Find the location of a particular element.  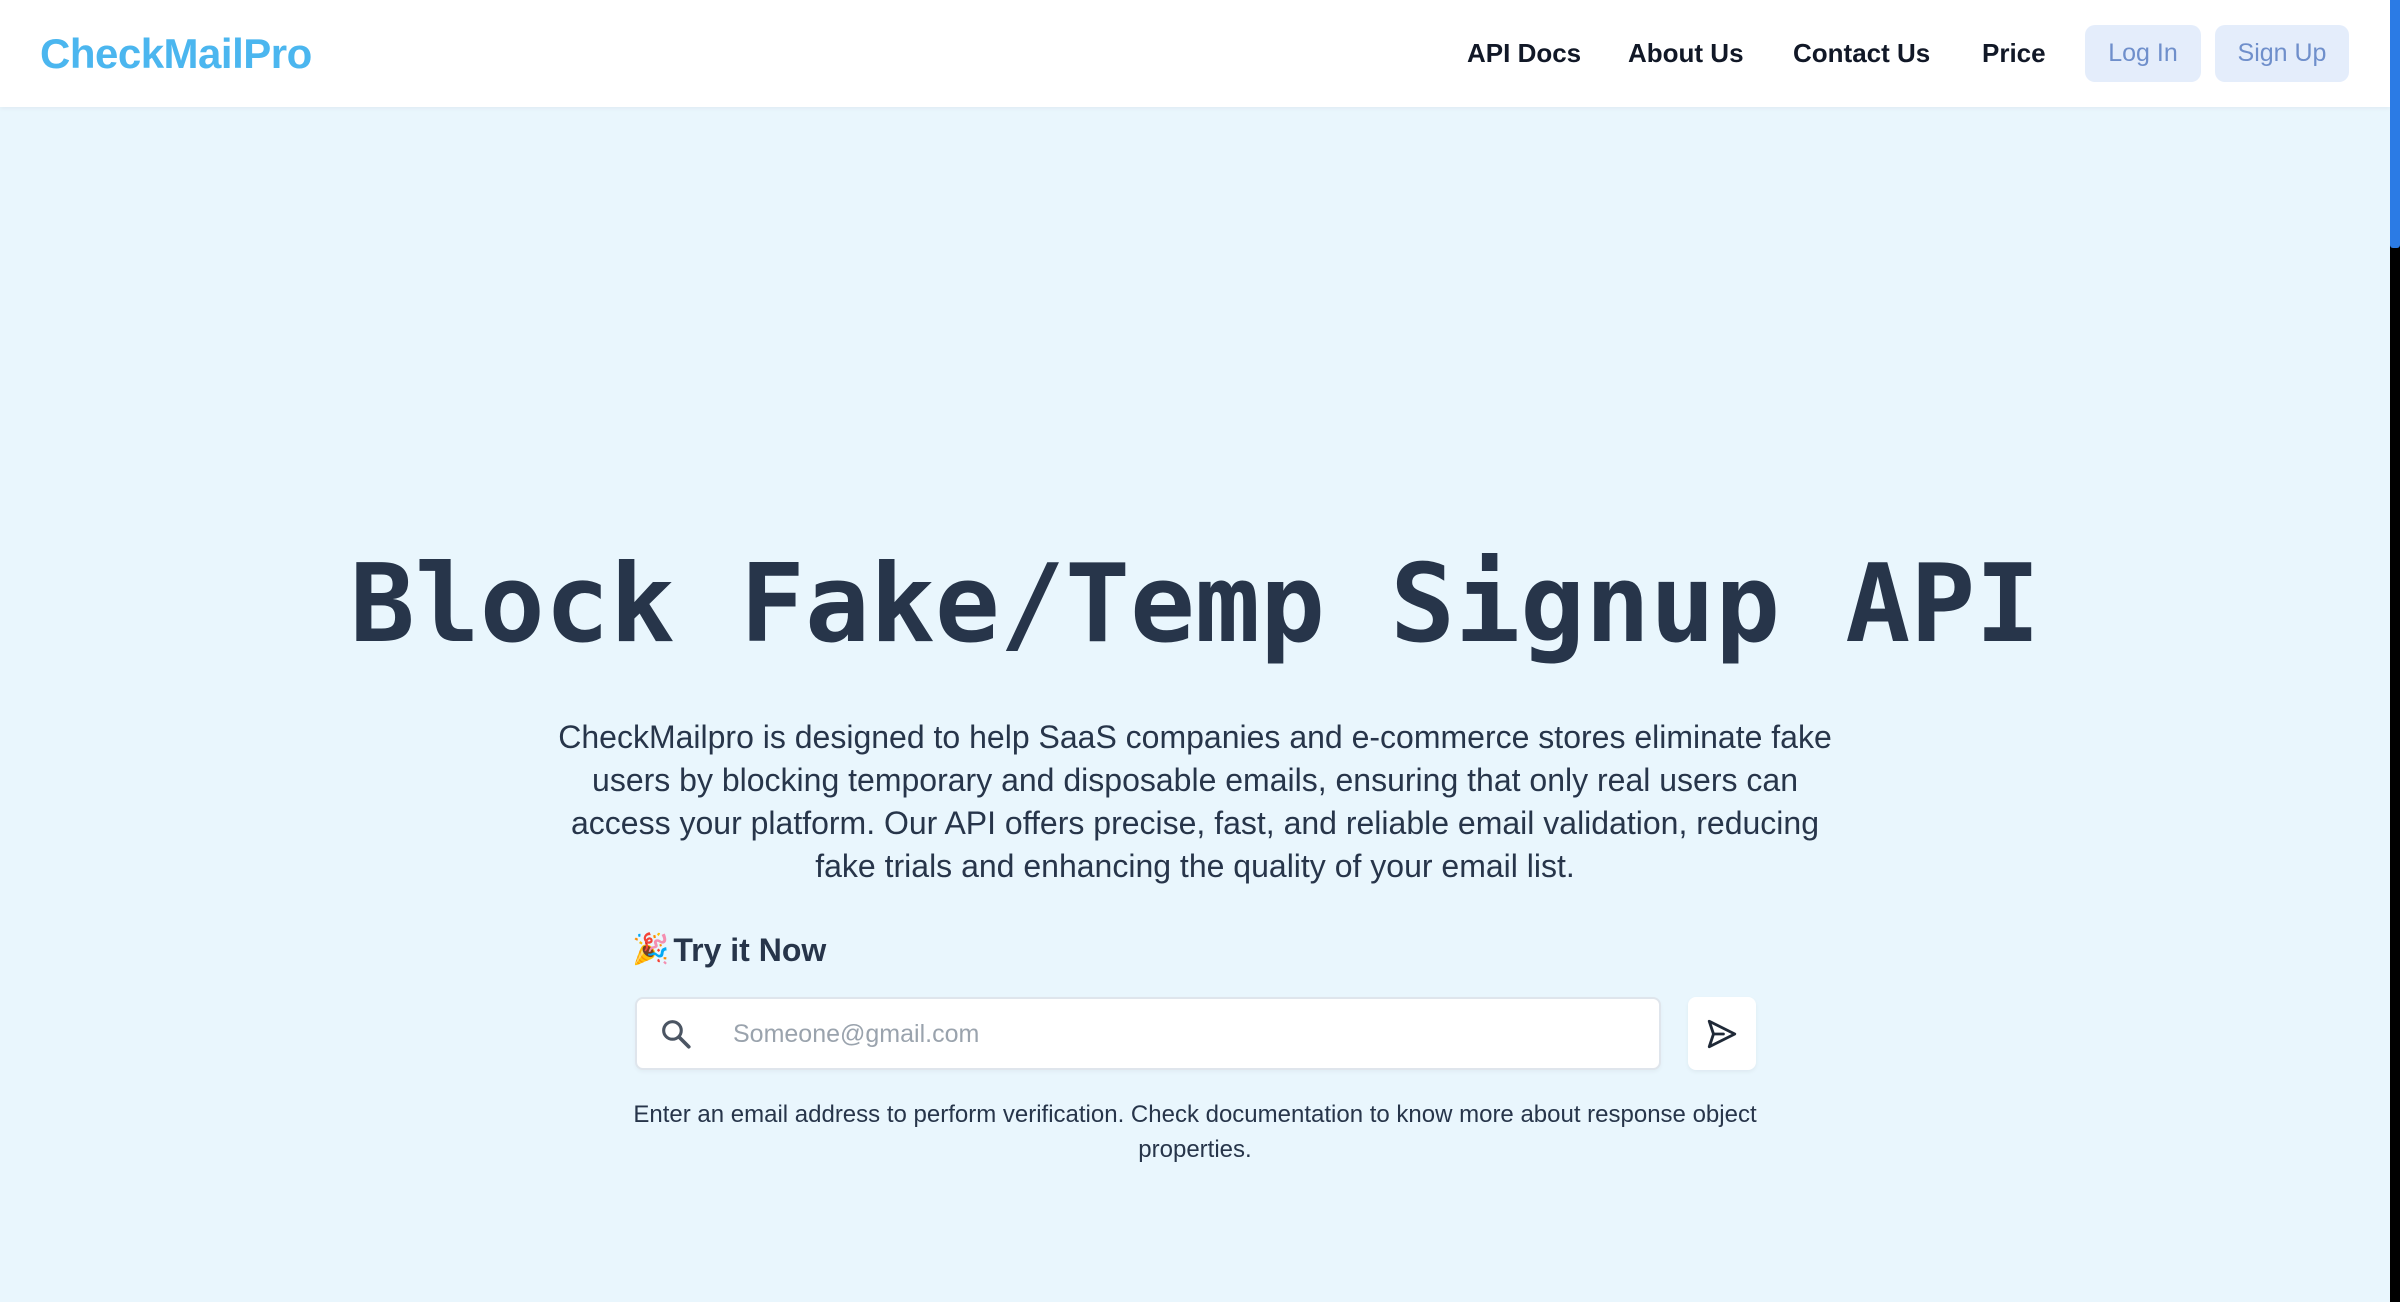

nav-link-contact-us: Contact Us is located at coordinates (1861, 53).